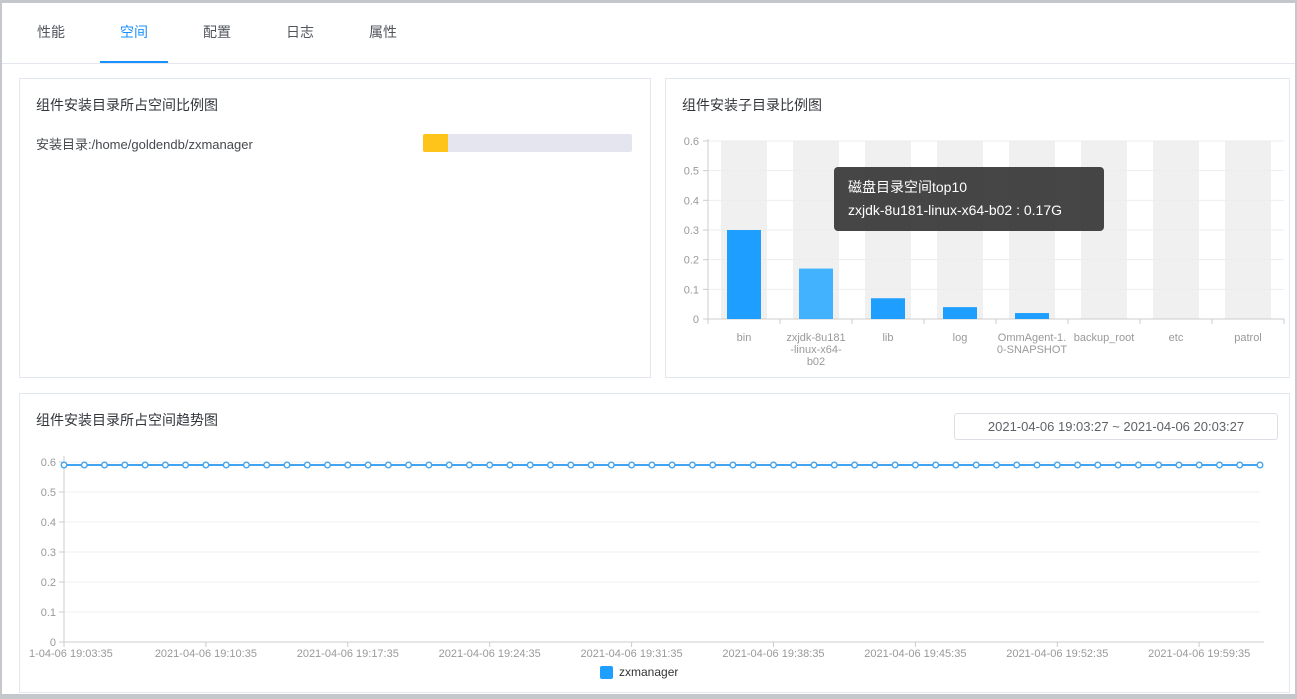 The image size is (1297, 699). What do you see at coordinates (48, 613) in the screenshot?
I see `y-tick-label: 0.1` at bounding box center [48, 613].